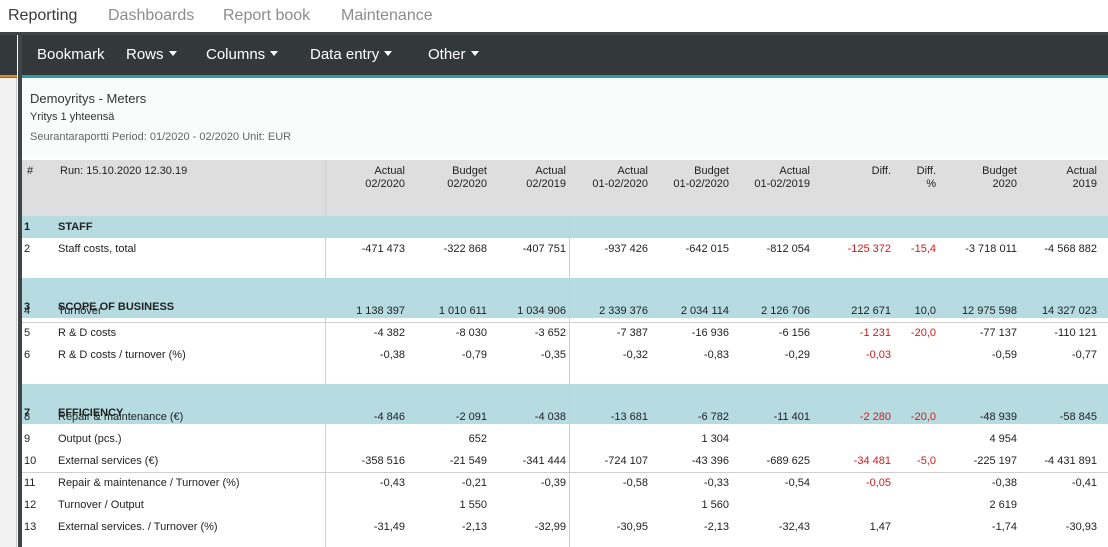  What do you see at coordinates (151, 16) in the screenshot?
I see `tab-dashboards: Dashboards` at bounding box center [151, 16].